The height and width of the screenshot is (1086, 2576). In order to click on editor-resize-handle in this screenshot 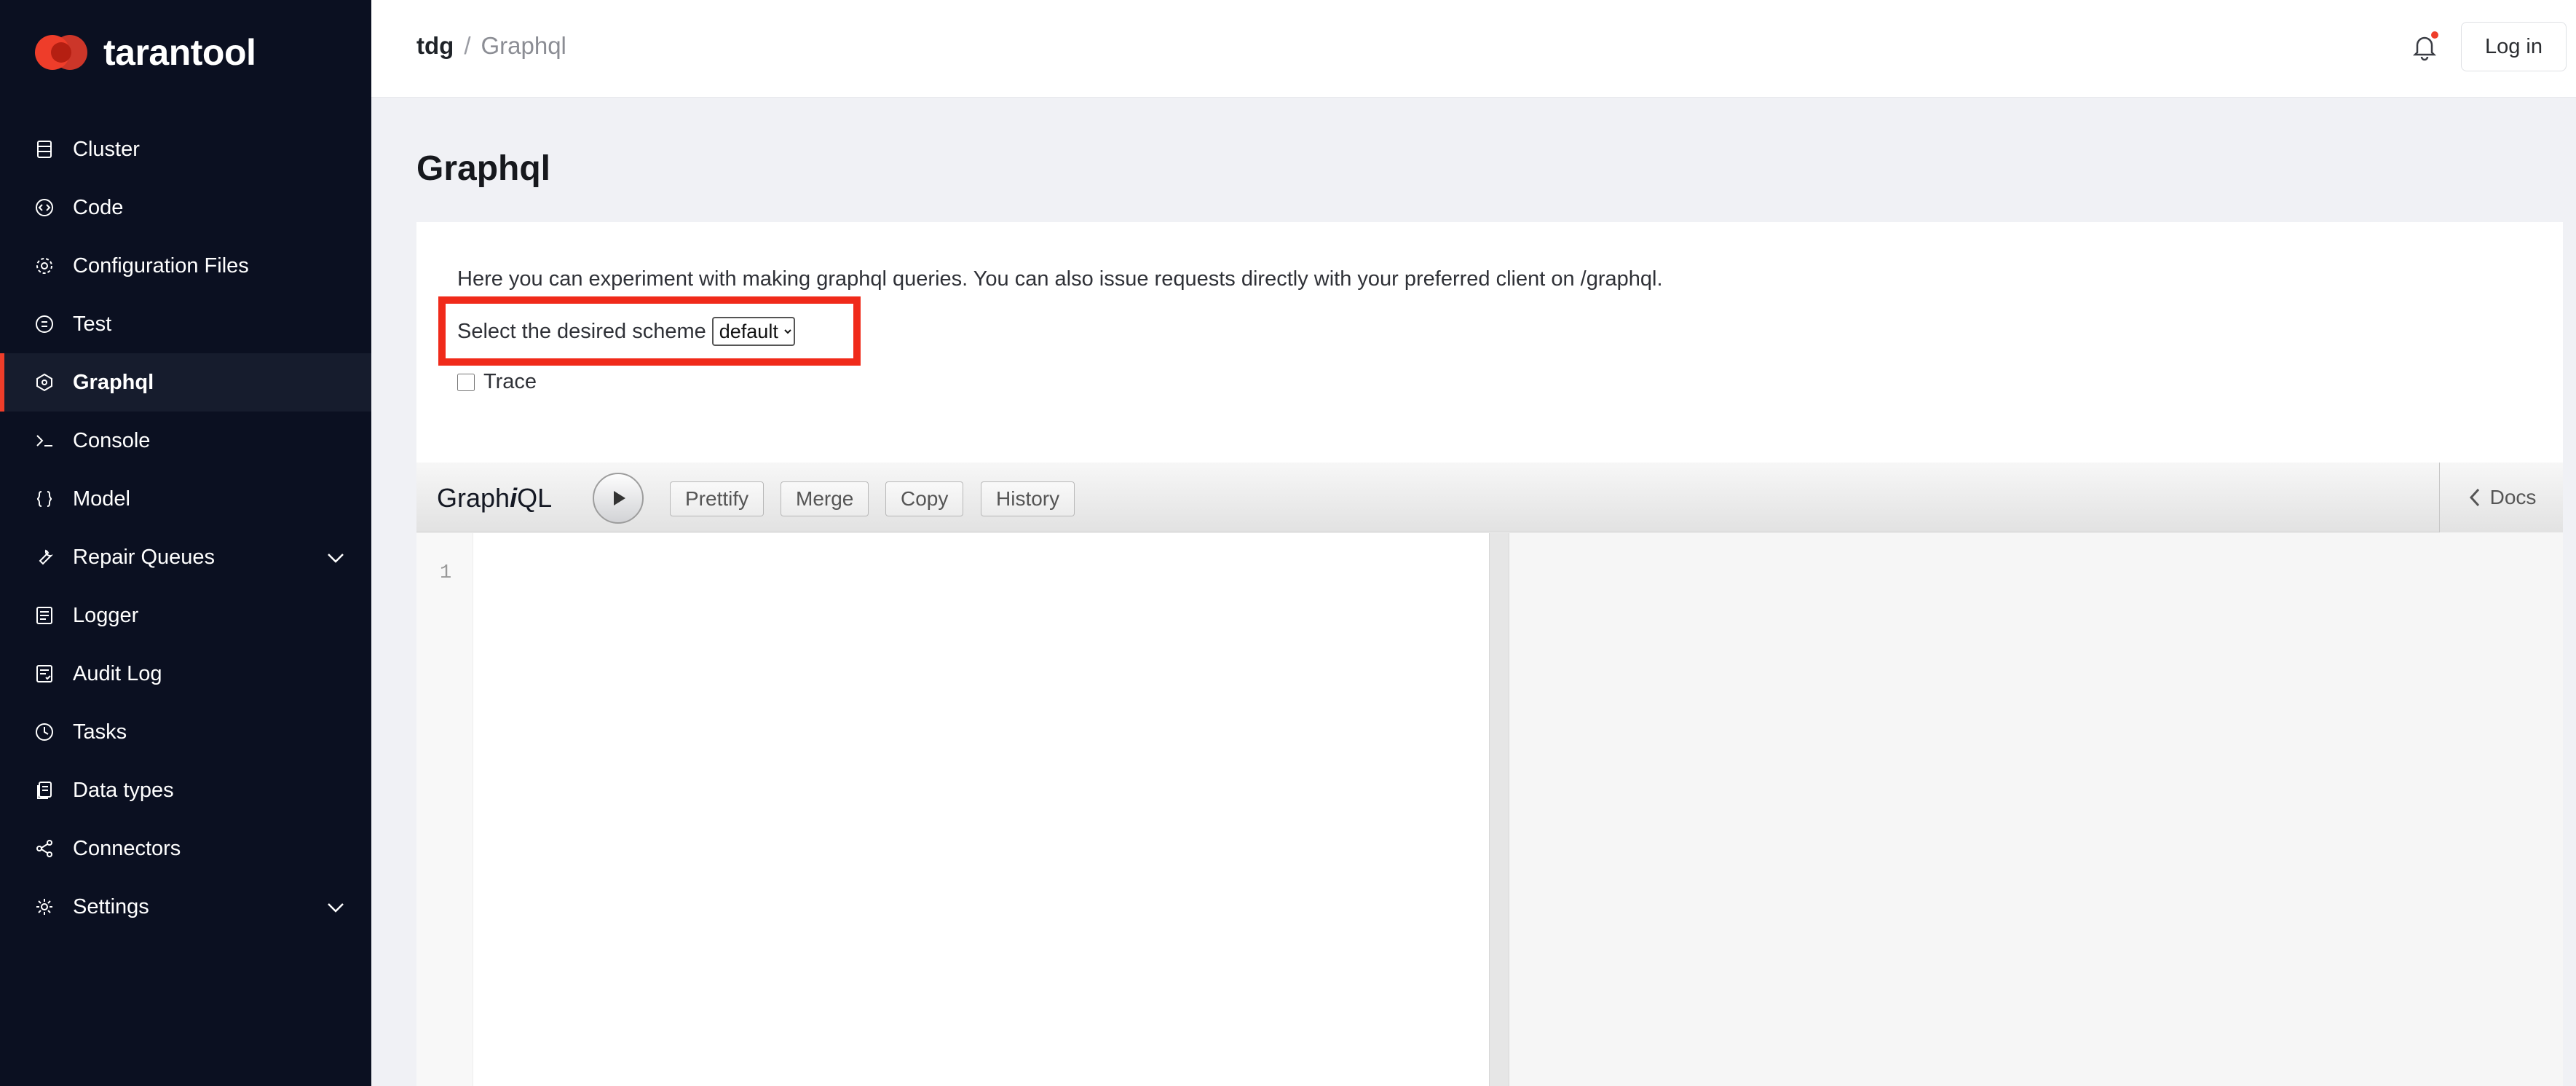, I will do `click(1499, 809)`.